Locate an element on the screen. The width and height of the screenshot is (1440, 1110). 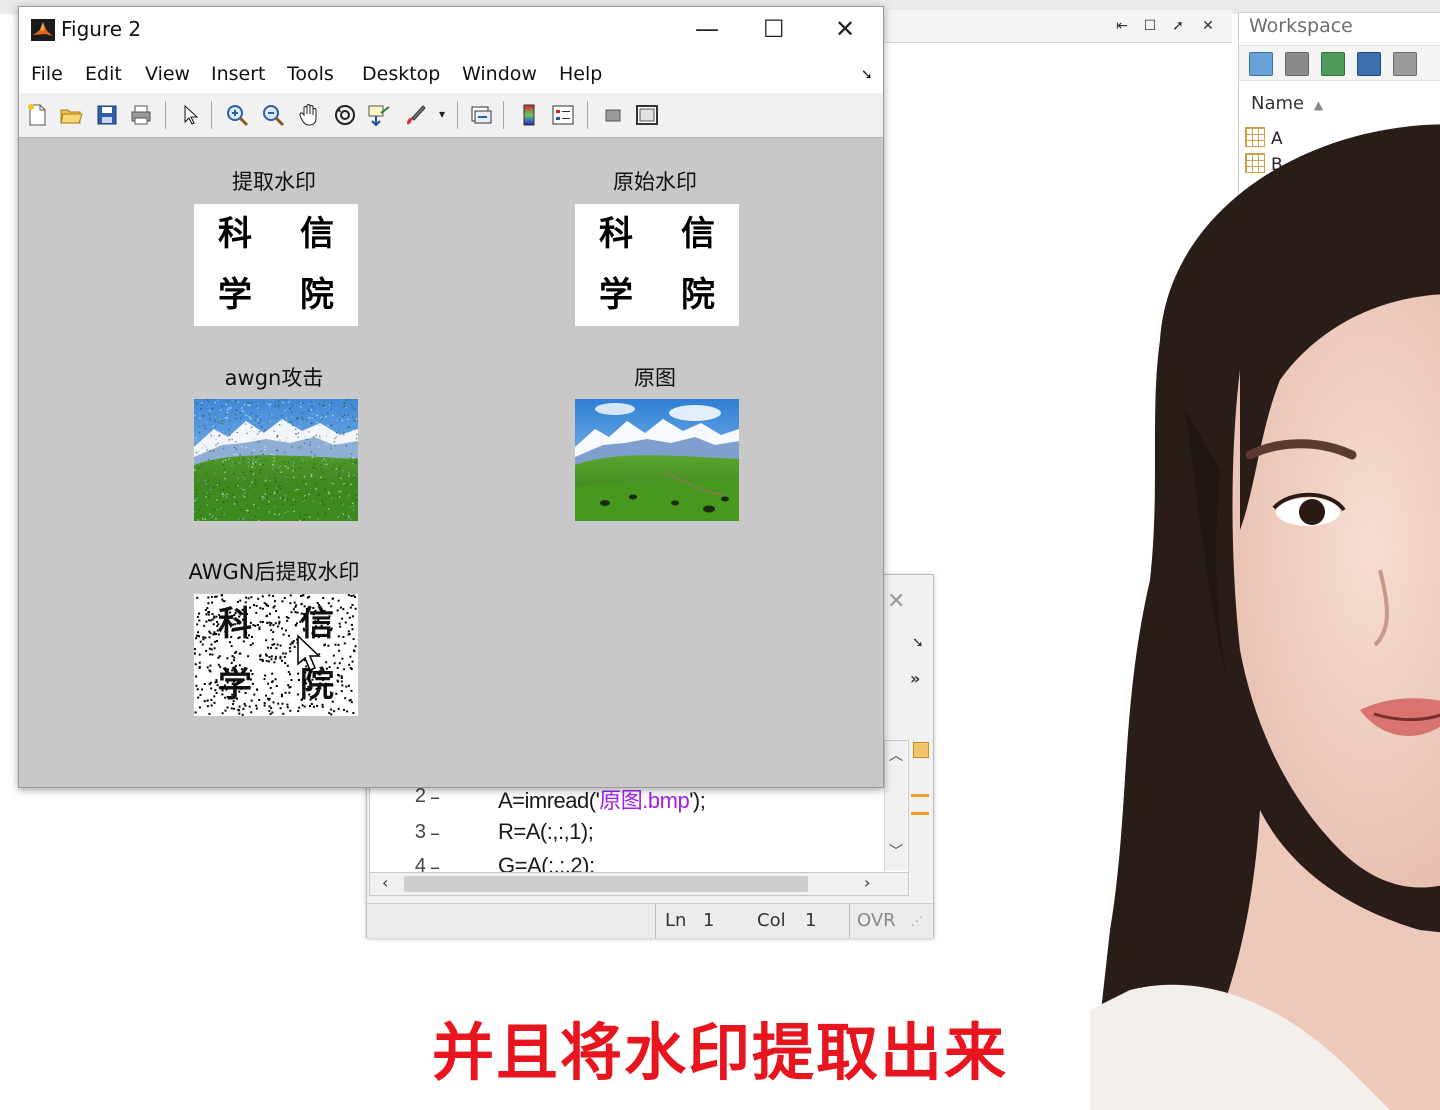
legend-icon is located at coordinates (563, 115).